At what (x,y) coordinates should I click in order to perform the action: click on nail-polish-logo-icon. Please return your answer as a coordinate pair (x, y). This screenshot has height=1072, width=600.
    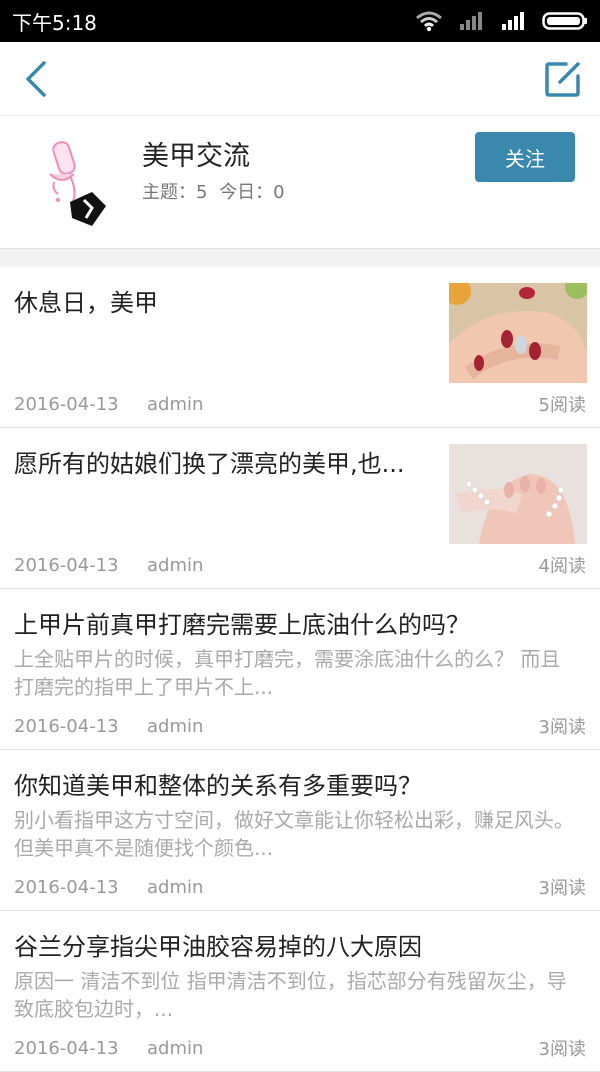
    Looking at the image, I should click on (77, 183).